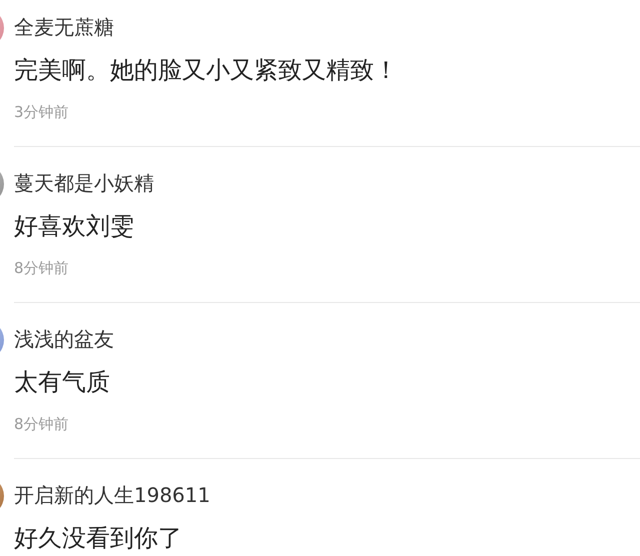 Image resolution: width=640 pixels, height=556 pixels. Describe the element at coordinates (327, 27) in the screenshot. I see `username: 全麦无蔗糖` at that location.